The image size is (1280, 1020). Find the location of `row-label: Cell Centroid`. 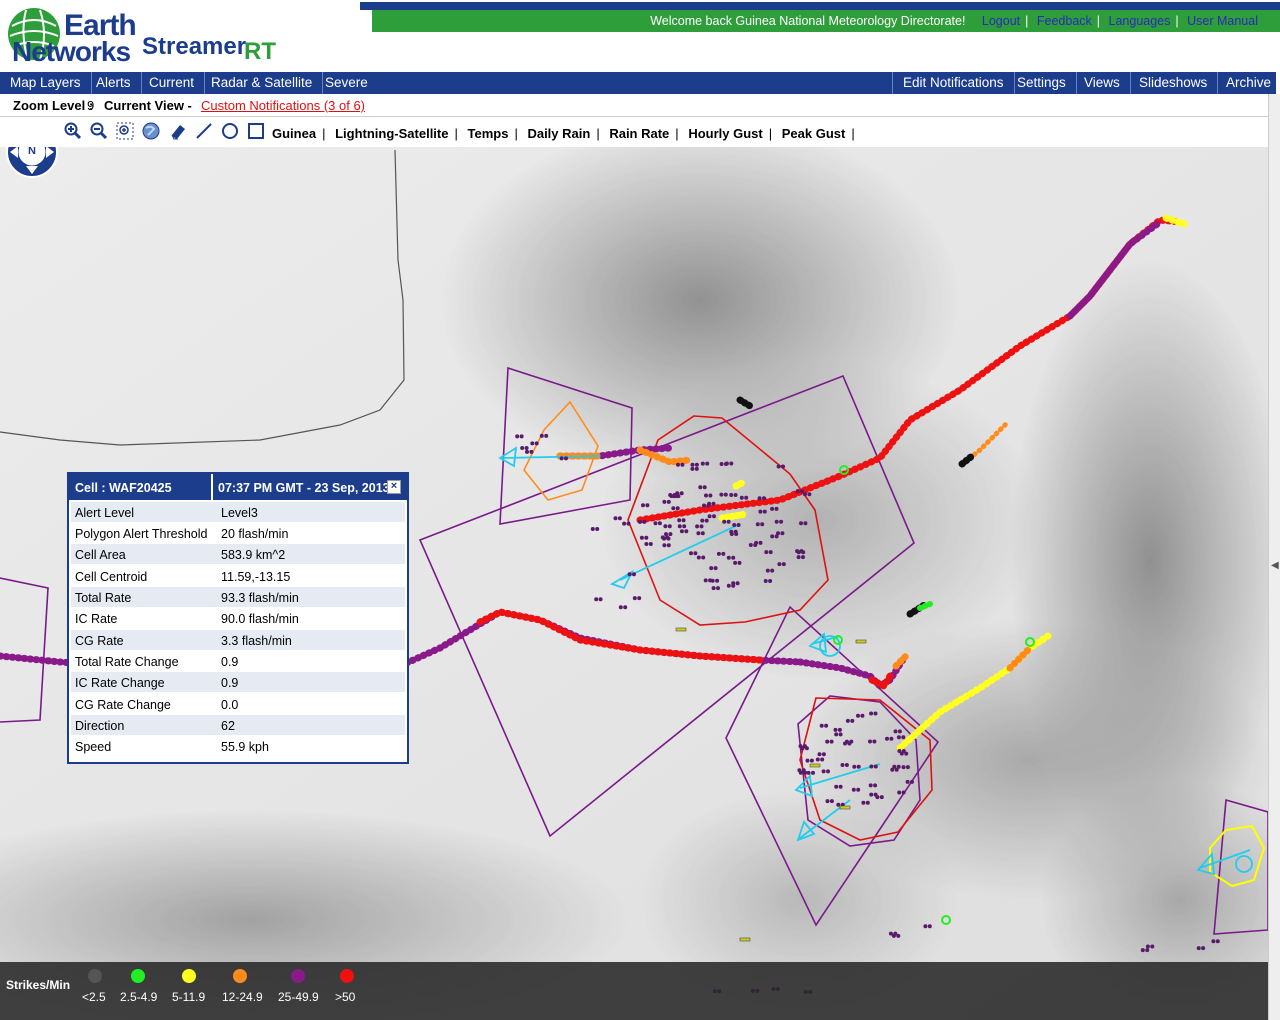

row-label: Cell Centroid is located at coordinates (111, 577).